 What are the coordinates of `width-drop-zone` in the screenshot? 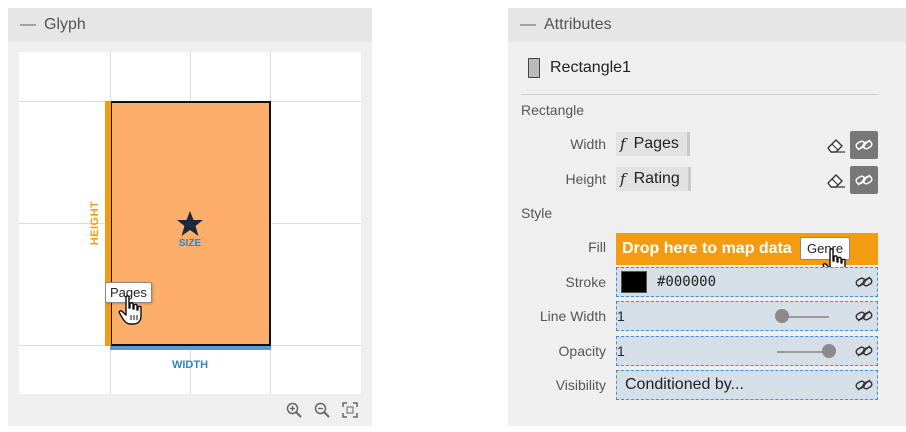 It's located at (190, 348).